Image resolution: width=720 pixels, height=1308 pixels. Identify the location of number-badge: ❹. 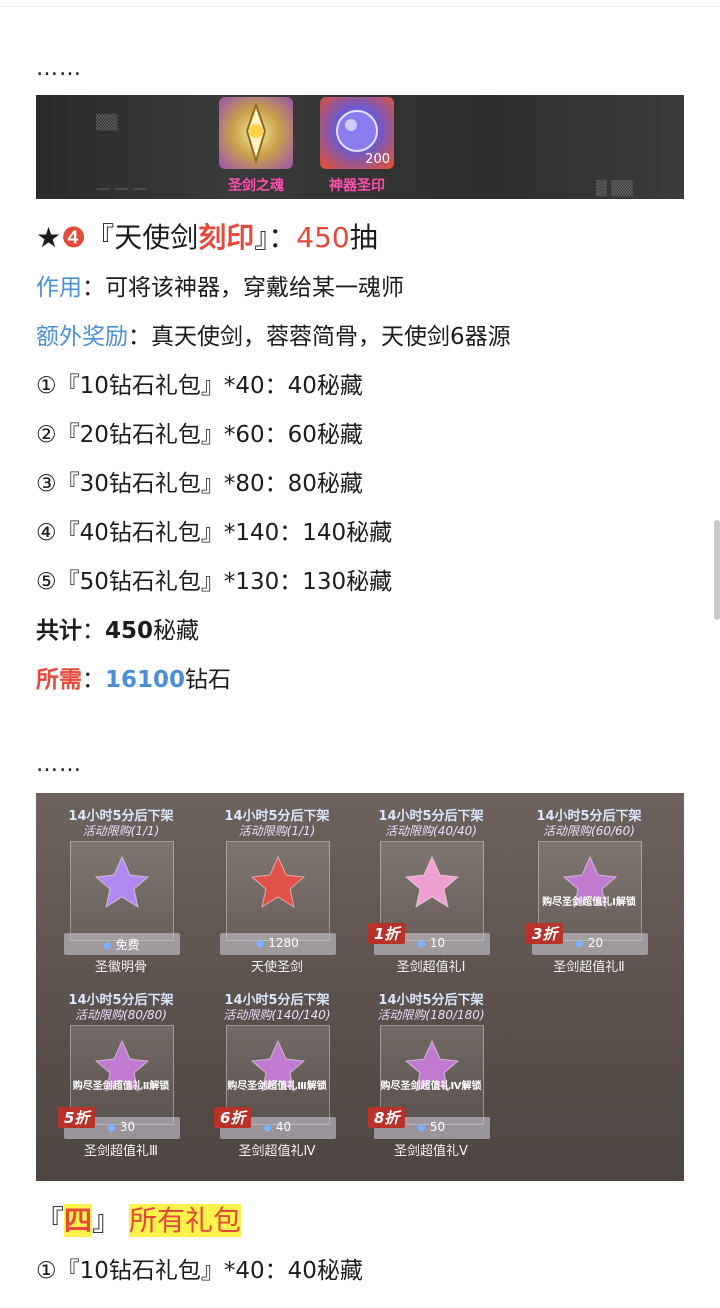
(74, 237).